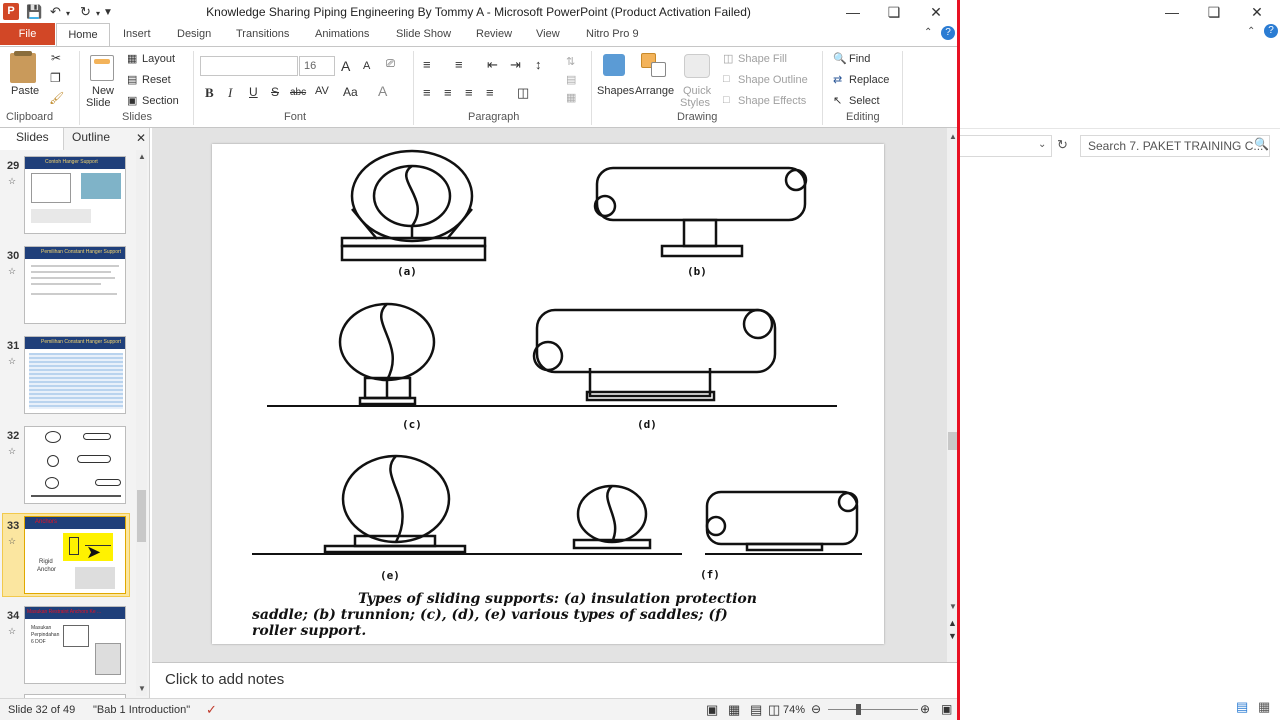  What do you see at coordinates (317, 66) in the screenshot?
I see `font-size-combobox: 16` at bounding box center [317, 66].